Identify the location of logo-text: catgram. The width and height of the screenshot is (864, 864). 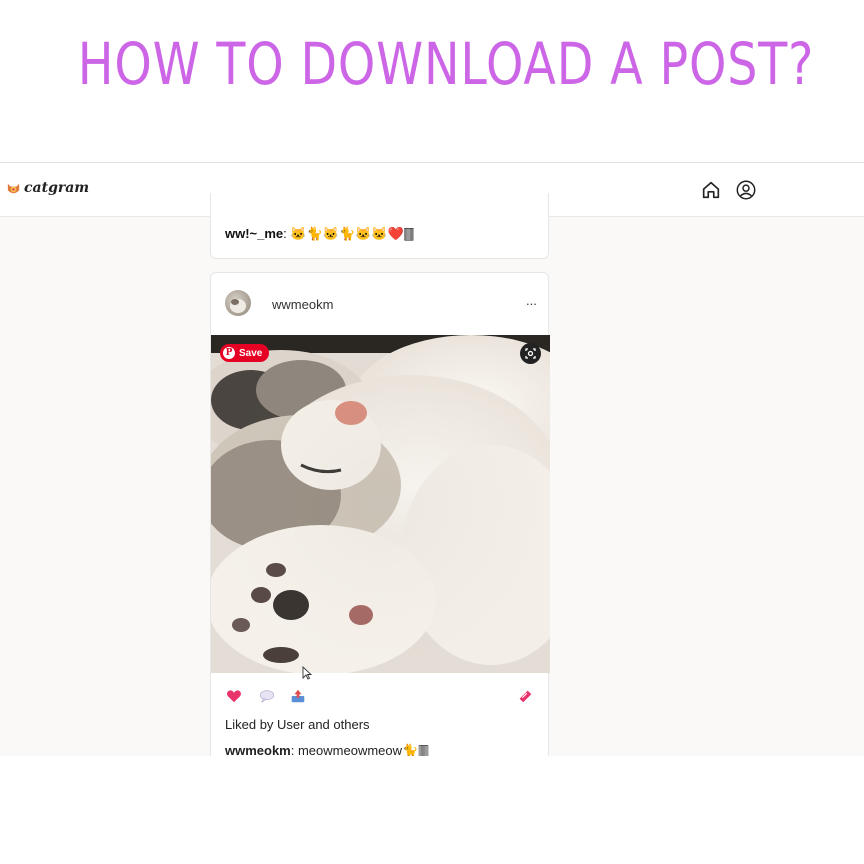
(57, 188).